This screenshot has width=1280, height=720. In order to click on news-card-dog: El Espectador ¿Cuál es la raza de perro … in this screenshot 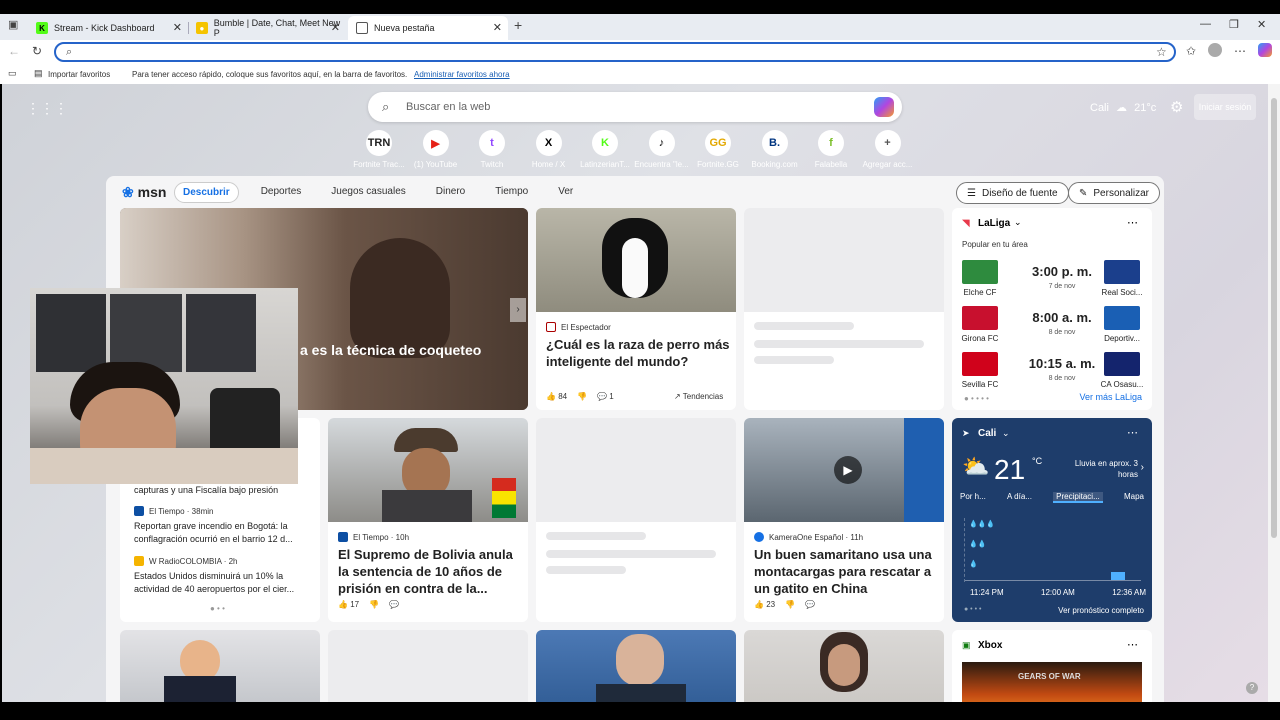, I will do `click(636, 309)`.